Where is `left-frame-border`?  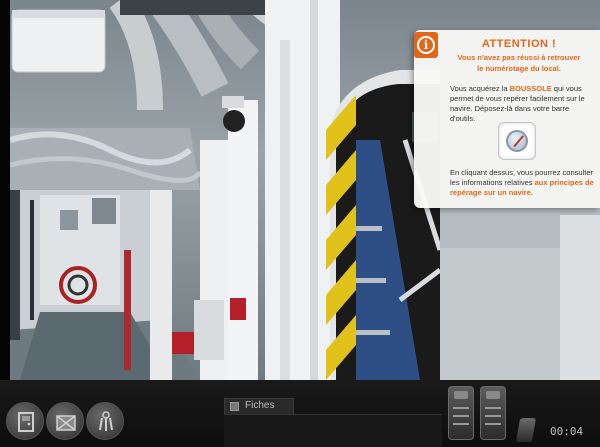
left-frame-border is located at coordinates (5, 190).